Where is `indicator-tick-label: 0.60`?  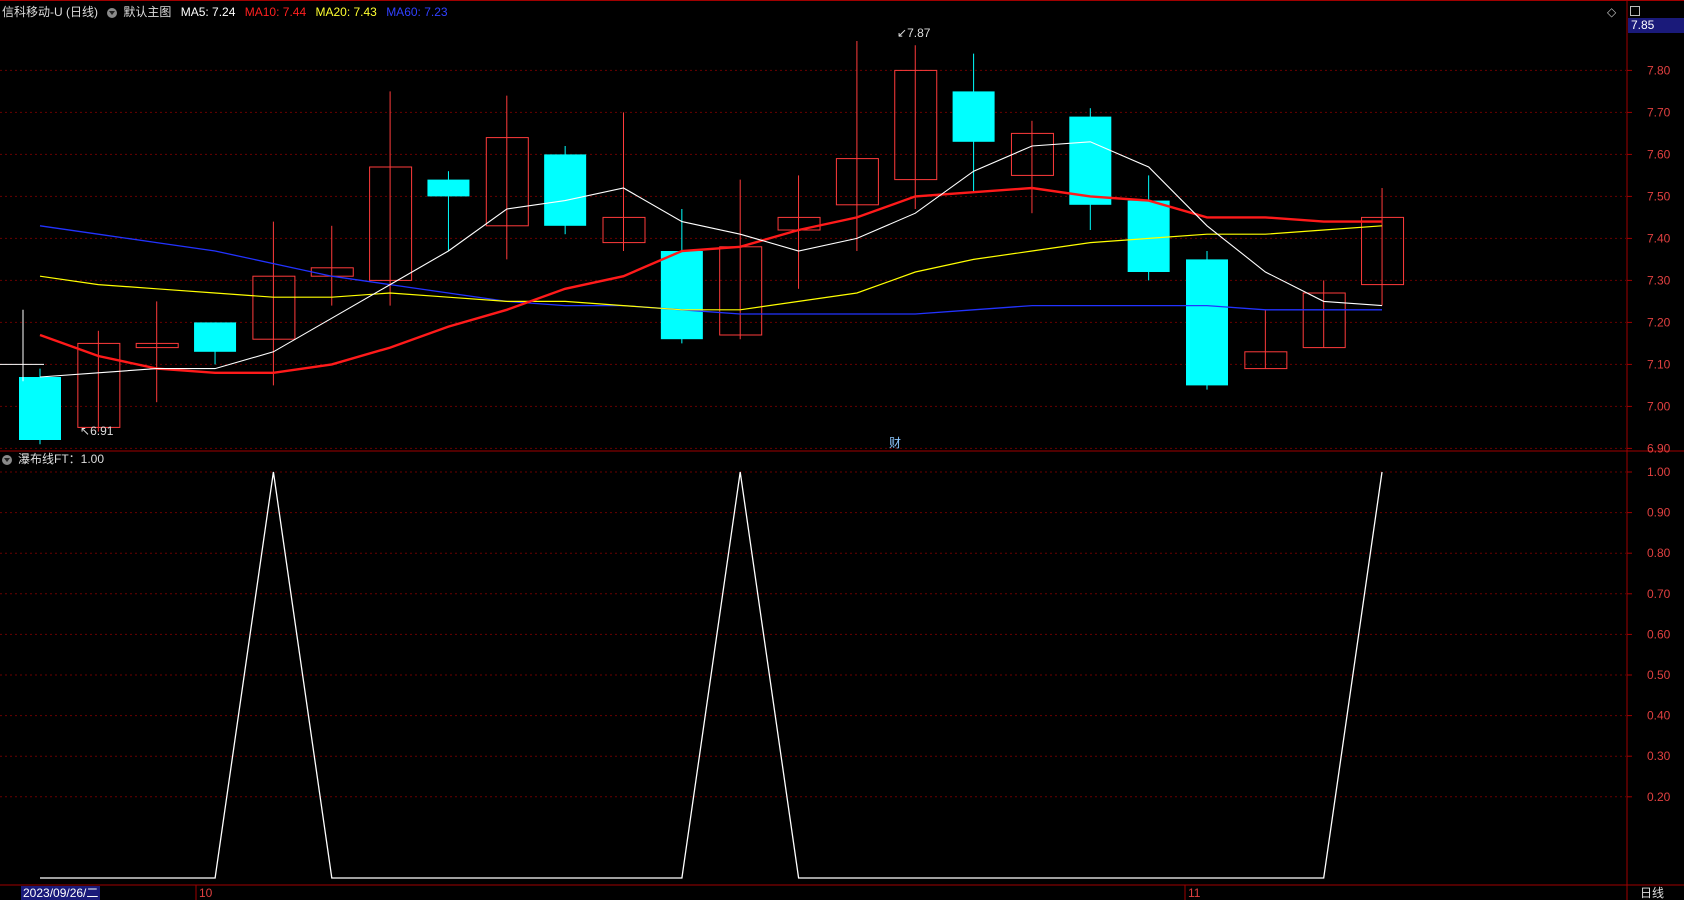
indicator-tick-label: 0.60 is located at coordinates (1659, 634).